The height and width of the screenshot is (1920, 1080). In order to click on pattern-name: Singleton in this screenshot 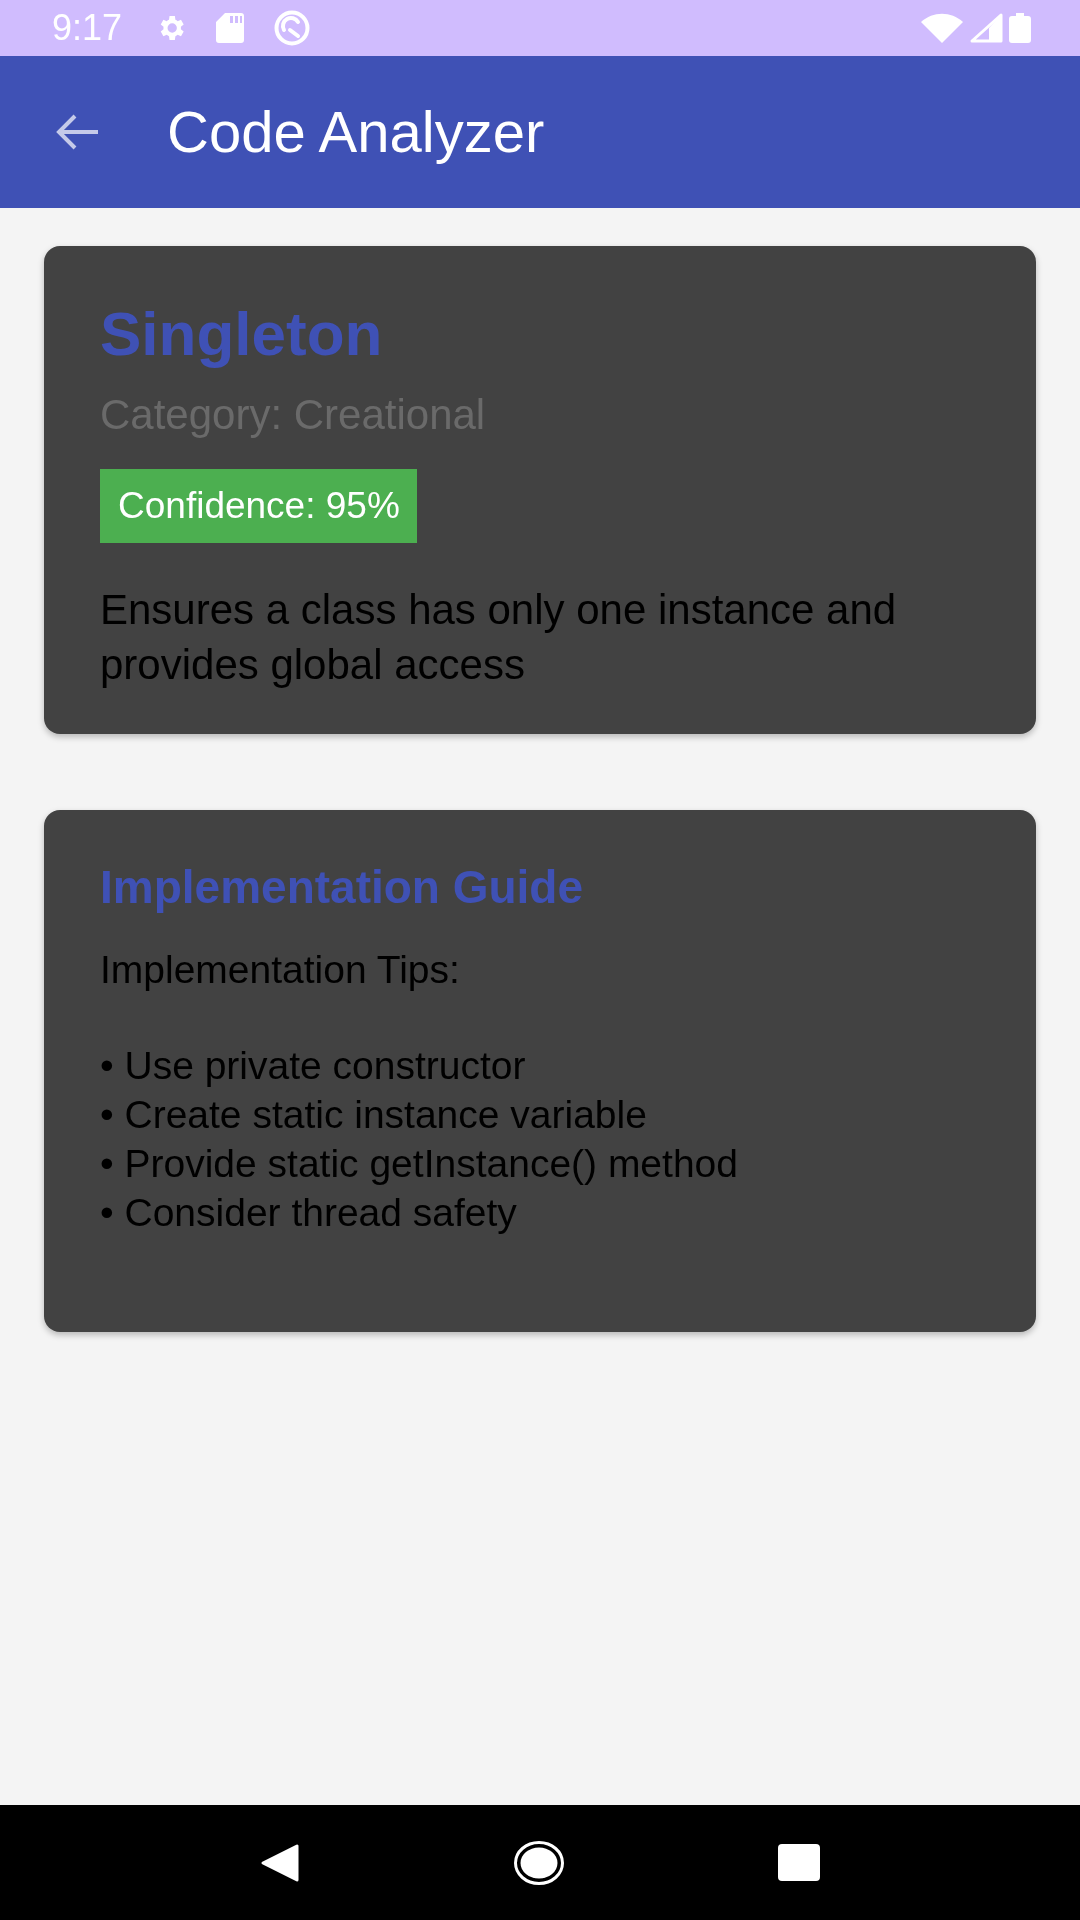, I will do `click(241, 334)`.